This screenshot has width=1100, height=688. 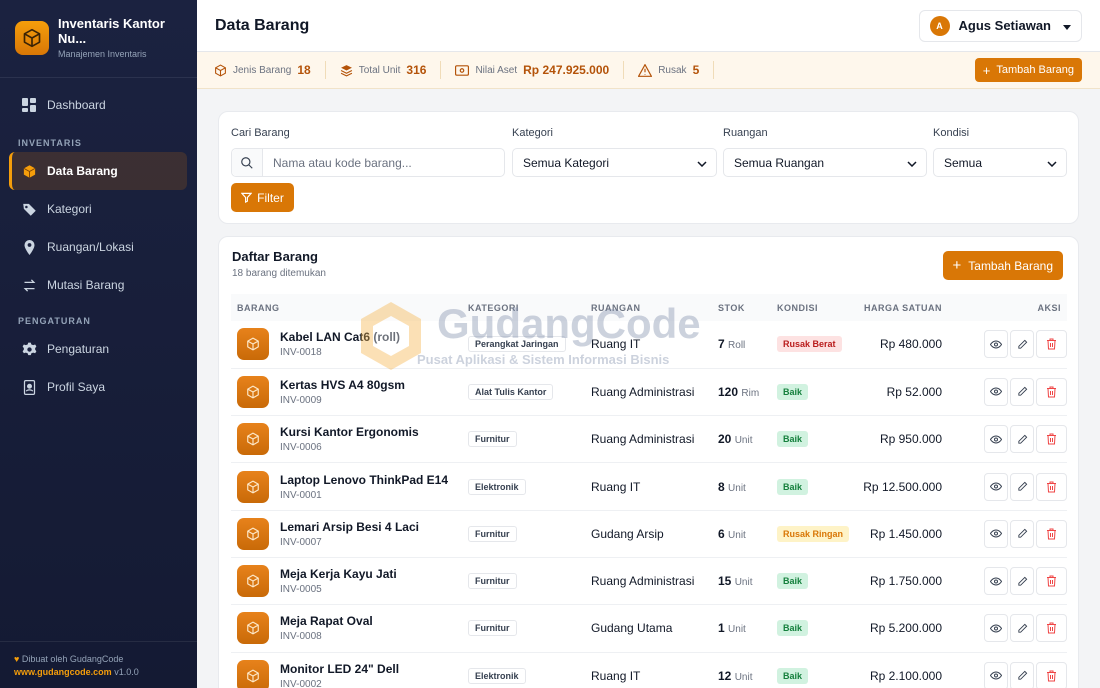 I want to click on sidebar-item-label: Kategori, so click(x=69, y=209).